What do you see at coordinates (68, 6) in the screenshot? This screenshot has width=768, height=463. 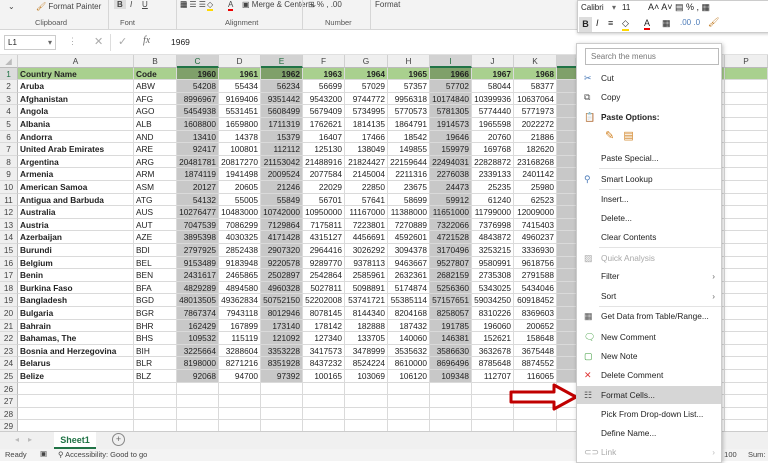 I see `format-painter-button: 🖌 Format Painter` at bounding box center [68, 6].